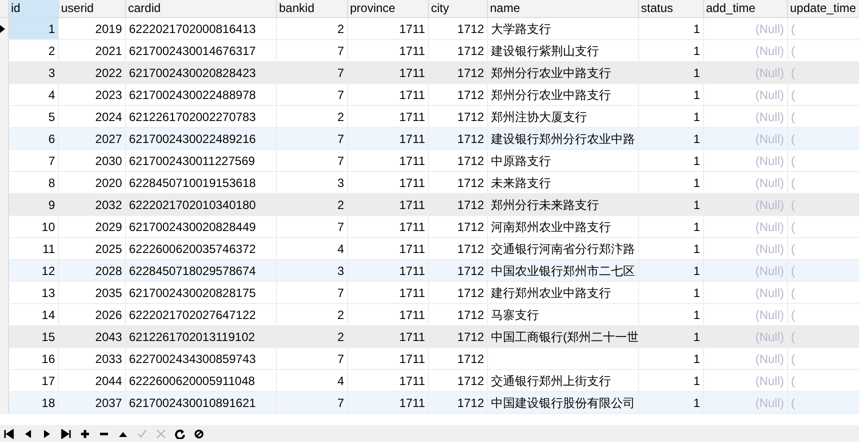  What do you see at coordinates (9, 433) in the screenshot?
I see `first-button` at bounding box center [9, 433].